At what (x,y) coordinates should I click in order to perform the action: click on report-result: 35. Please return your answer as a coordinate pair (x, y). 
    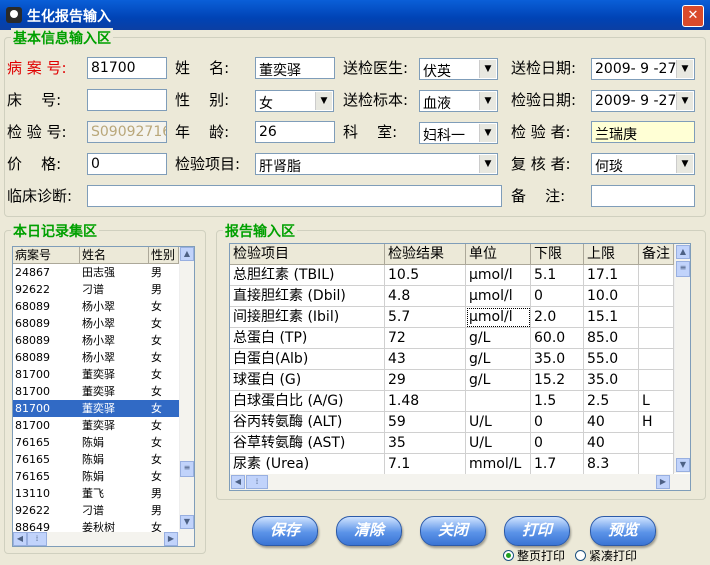
    Looking at the image, I should click on (425, 443).